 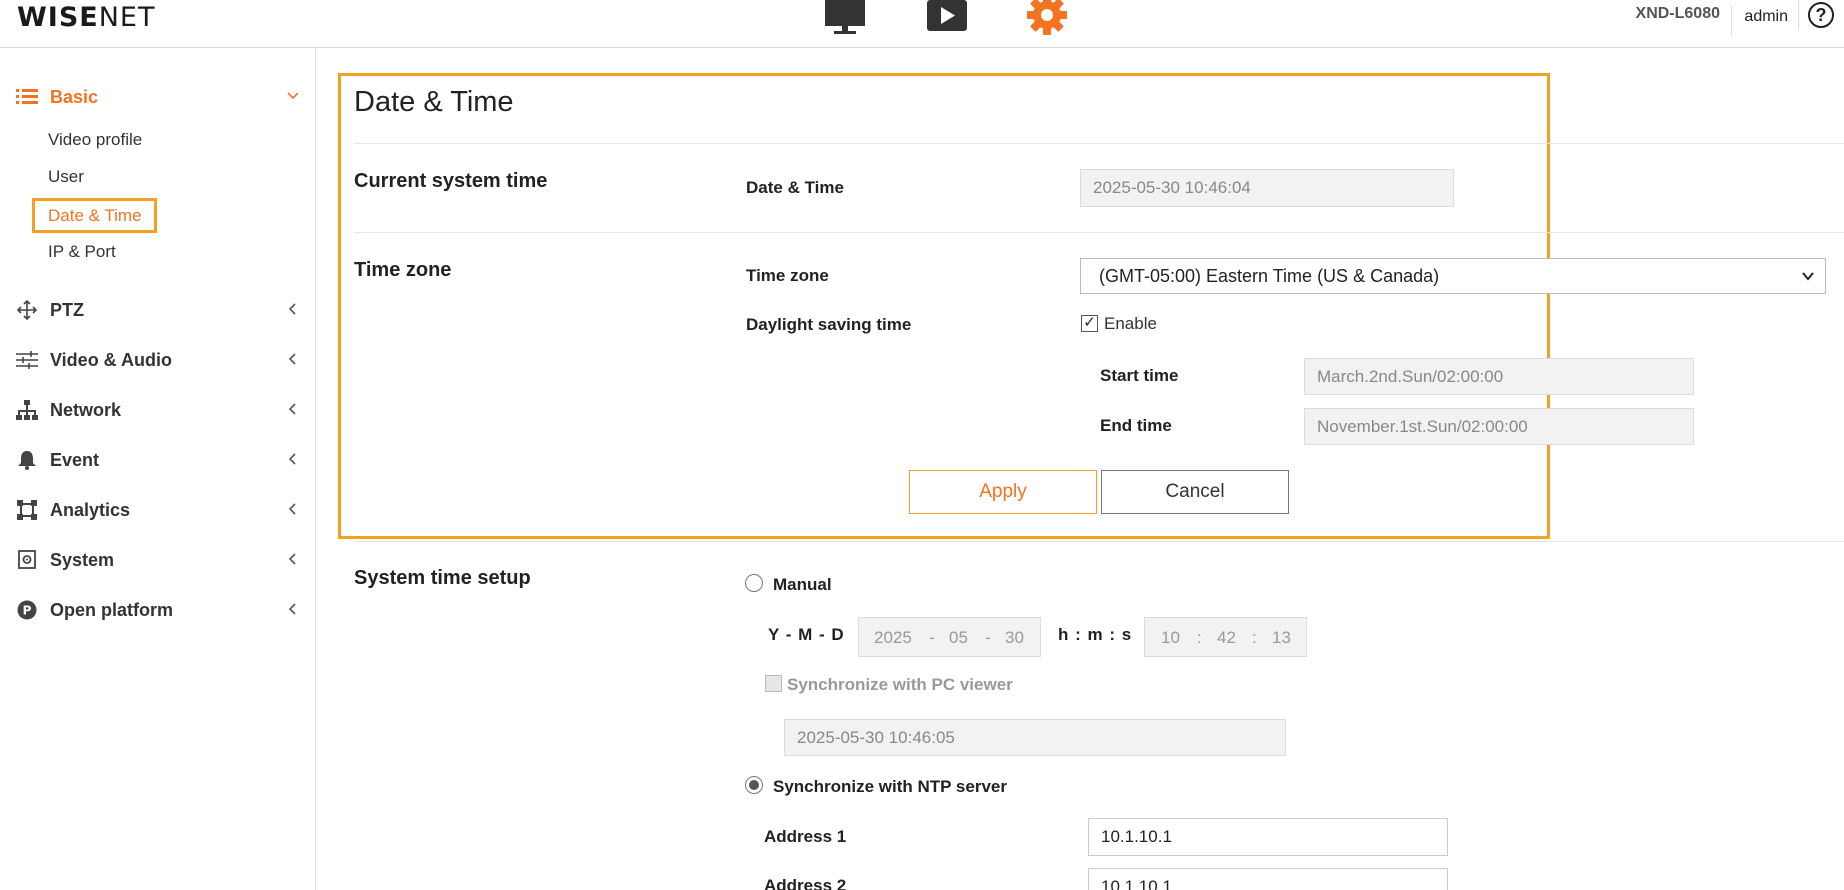 I want to click on time-zone-selected-value: (GMT-05:00) Eastern Time (US & Canada), so click(x=1269, y=276).